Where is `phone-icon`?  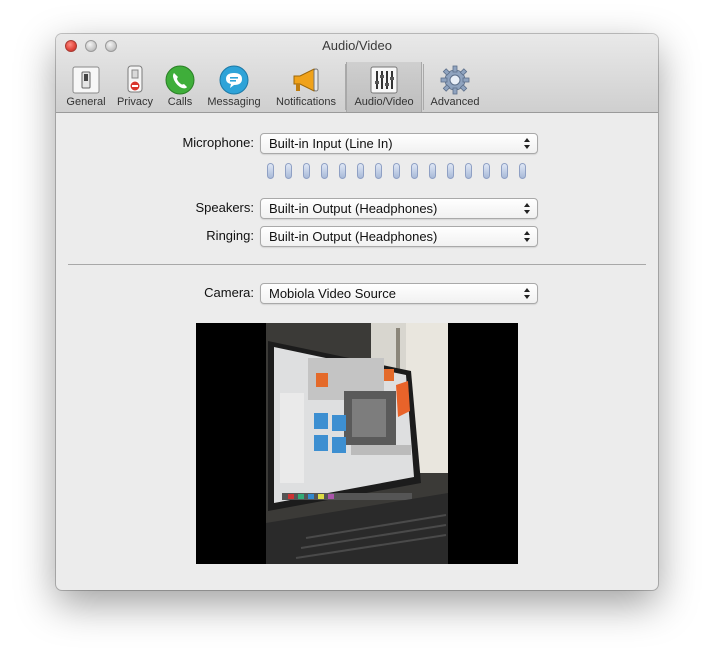
phone-icon is located at coordinates (180, 80).